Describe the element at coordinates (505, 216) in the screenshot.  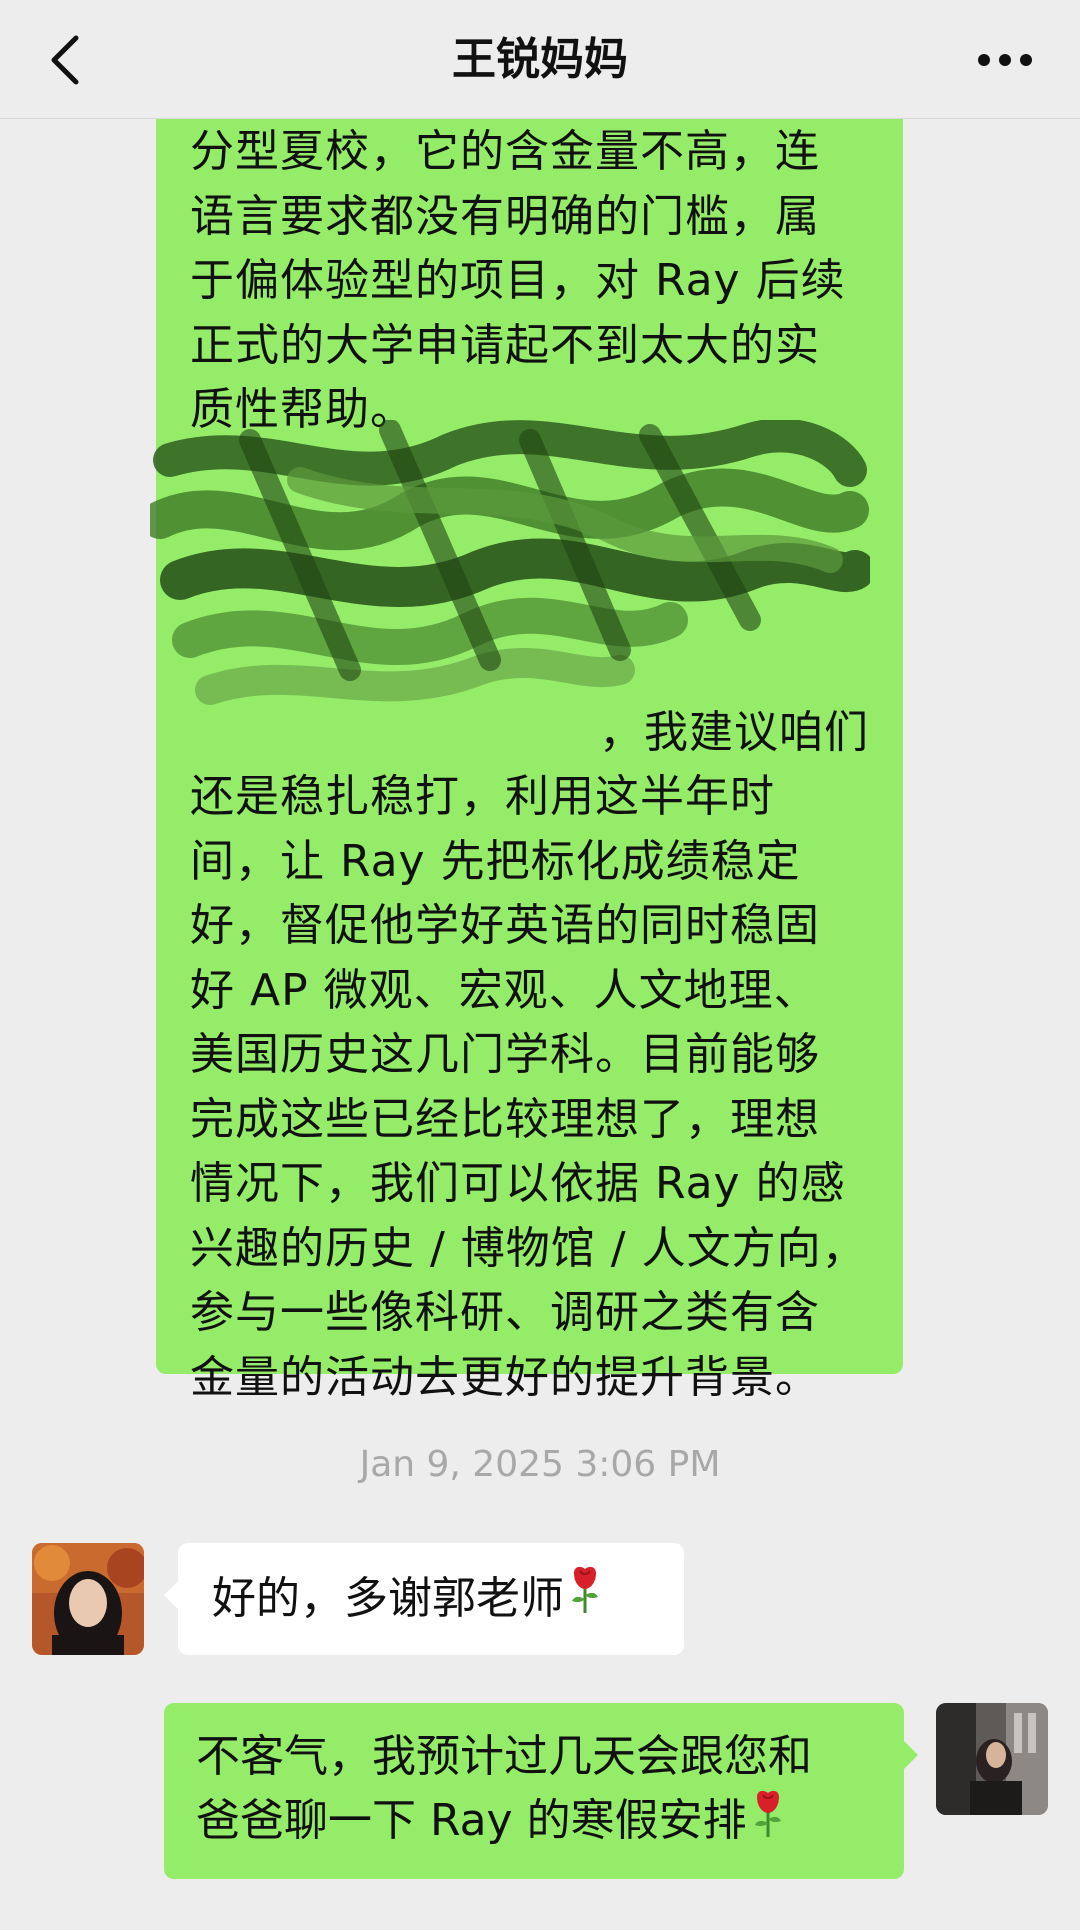
I see `message-line: 语言要求都没有明确的门槛，属` at that location.